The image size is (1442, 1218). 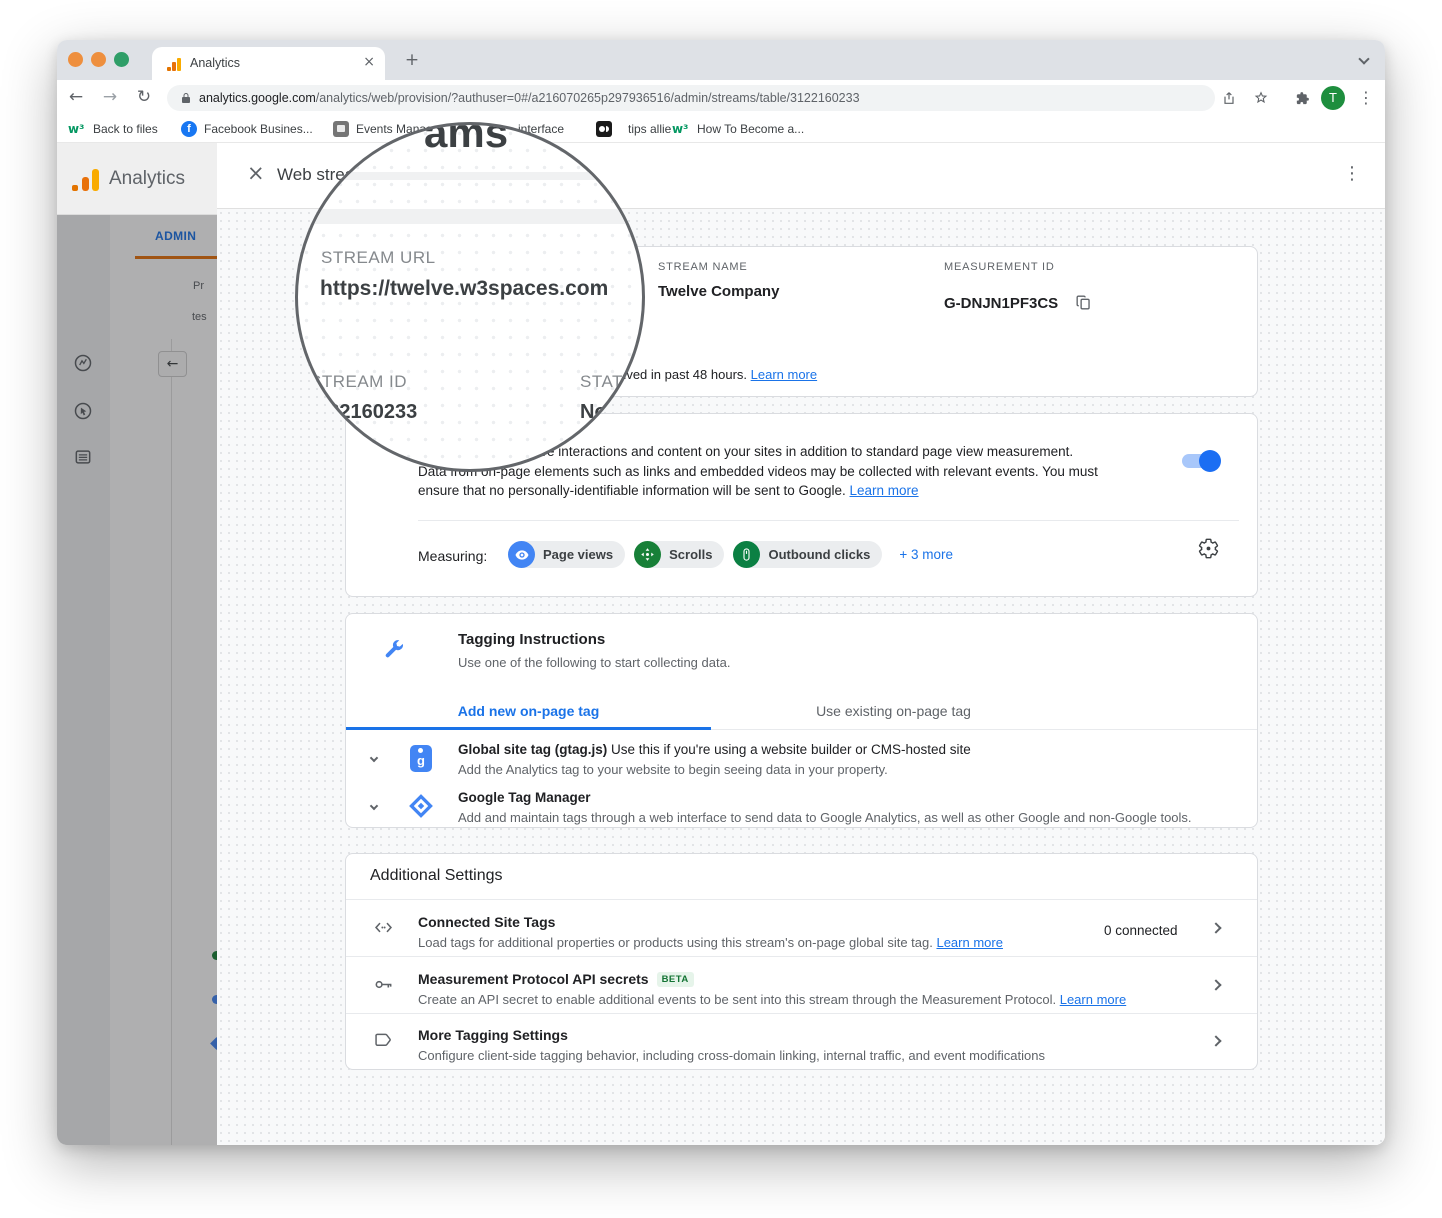 I want to click on copy-icon, so click(x=1083, y=302).